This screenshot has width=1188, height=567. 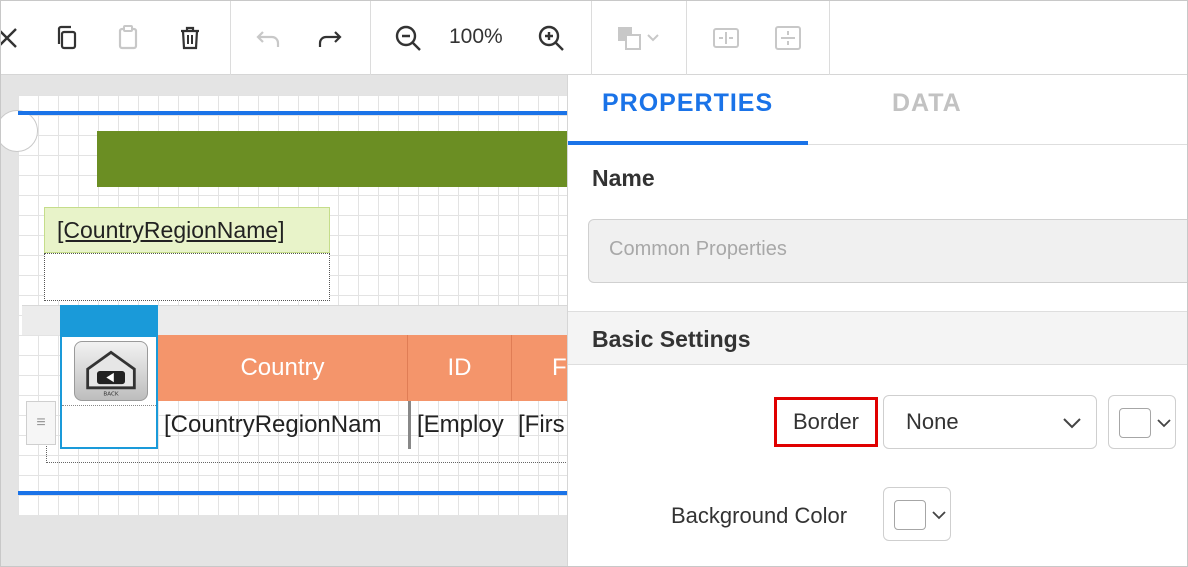 I want to click on cut-icon, so click(x=14, y=38).